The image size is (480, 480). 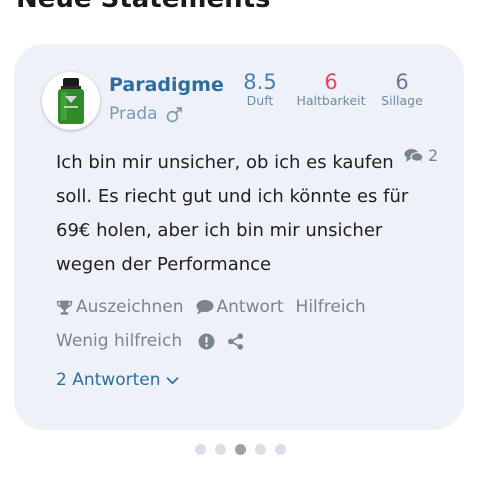 What do you see at coordinates (331, 82) in the screenshot?
I see `rating-haltbarkeit-value: 6` at bounding box center [331, 82].